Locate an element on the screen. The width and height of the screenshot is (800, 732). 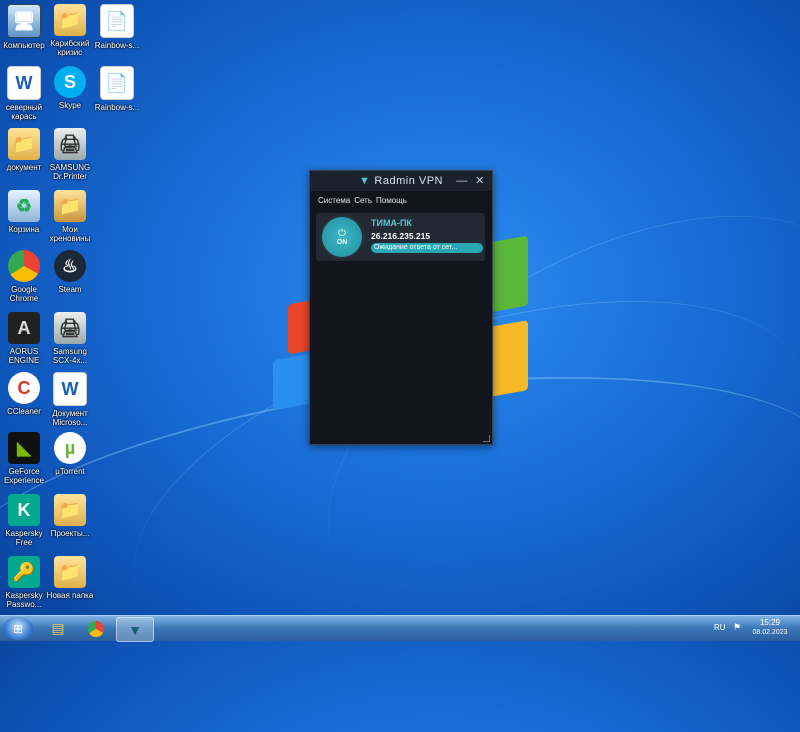
aorus-icon: A is located at coordinates (24, 328).